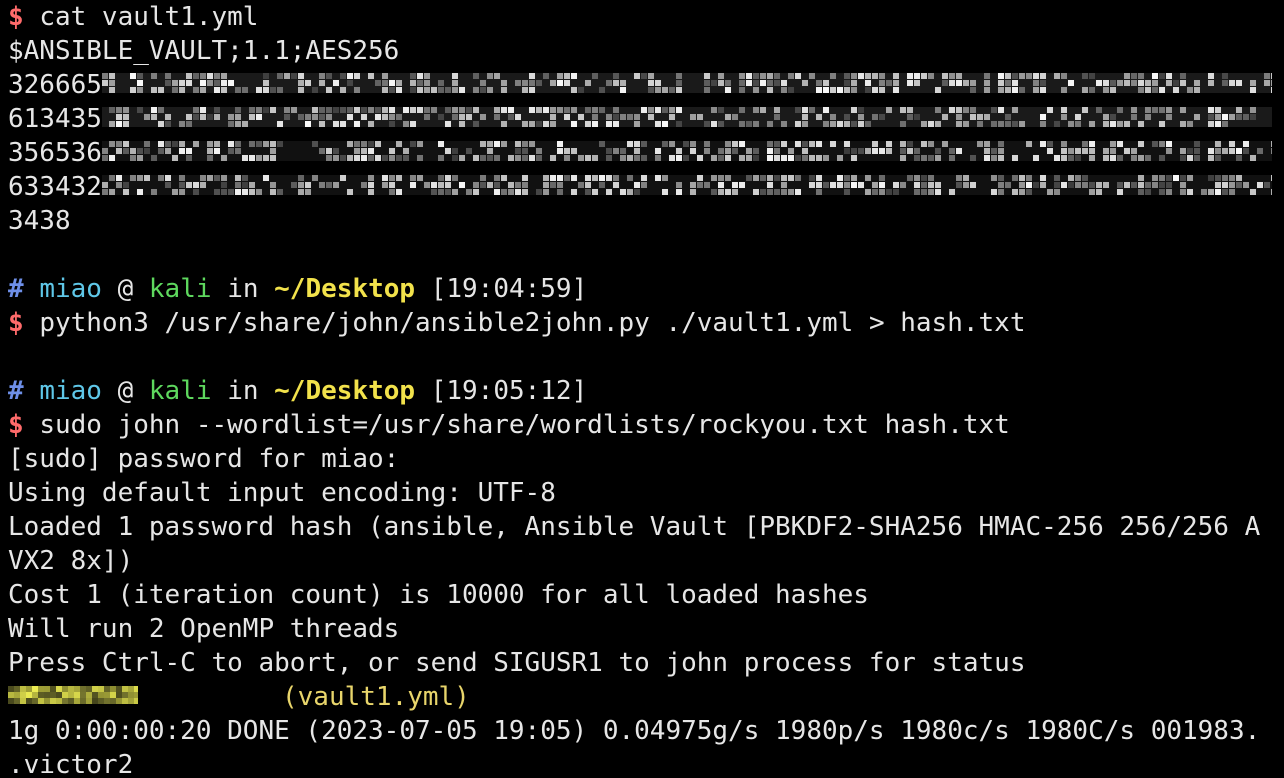 This screenshot has height=778, width=1284. I want to click on prompt-user: miao, so click(70, 391).